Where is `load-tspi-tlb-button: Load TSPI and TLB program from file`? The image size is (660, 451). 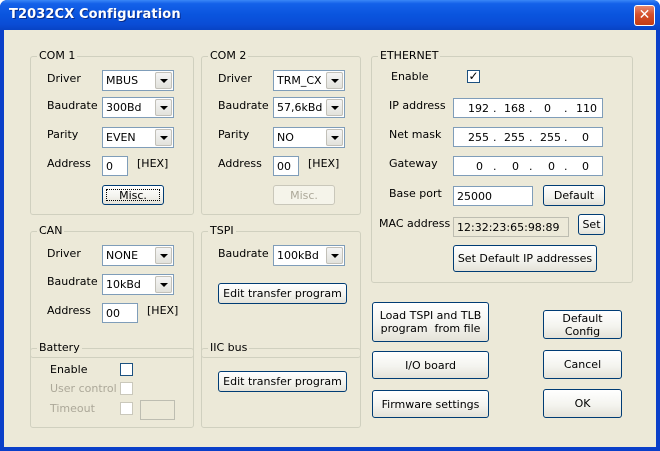 load-tspi-tlb-button: Load TSPI and TLB program from file is located at coordinates (430, 322).